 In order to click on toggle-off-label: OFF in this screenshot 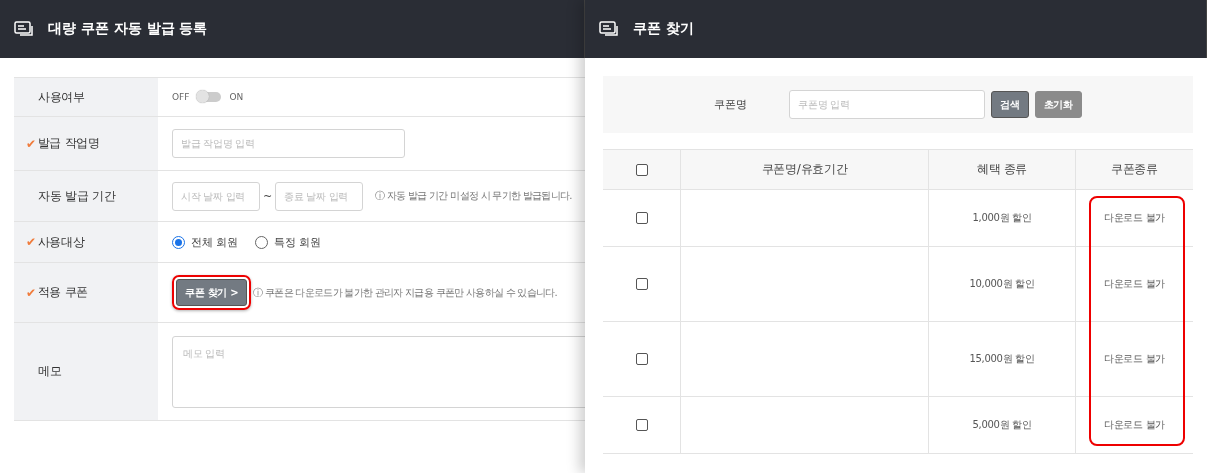, I will do `click(181, 97)`.